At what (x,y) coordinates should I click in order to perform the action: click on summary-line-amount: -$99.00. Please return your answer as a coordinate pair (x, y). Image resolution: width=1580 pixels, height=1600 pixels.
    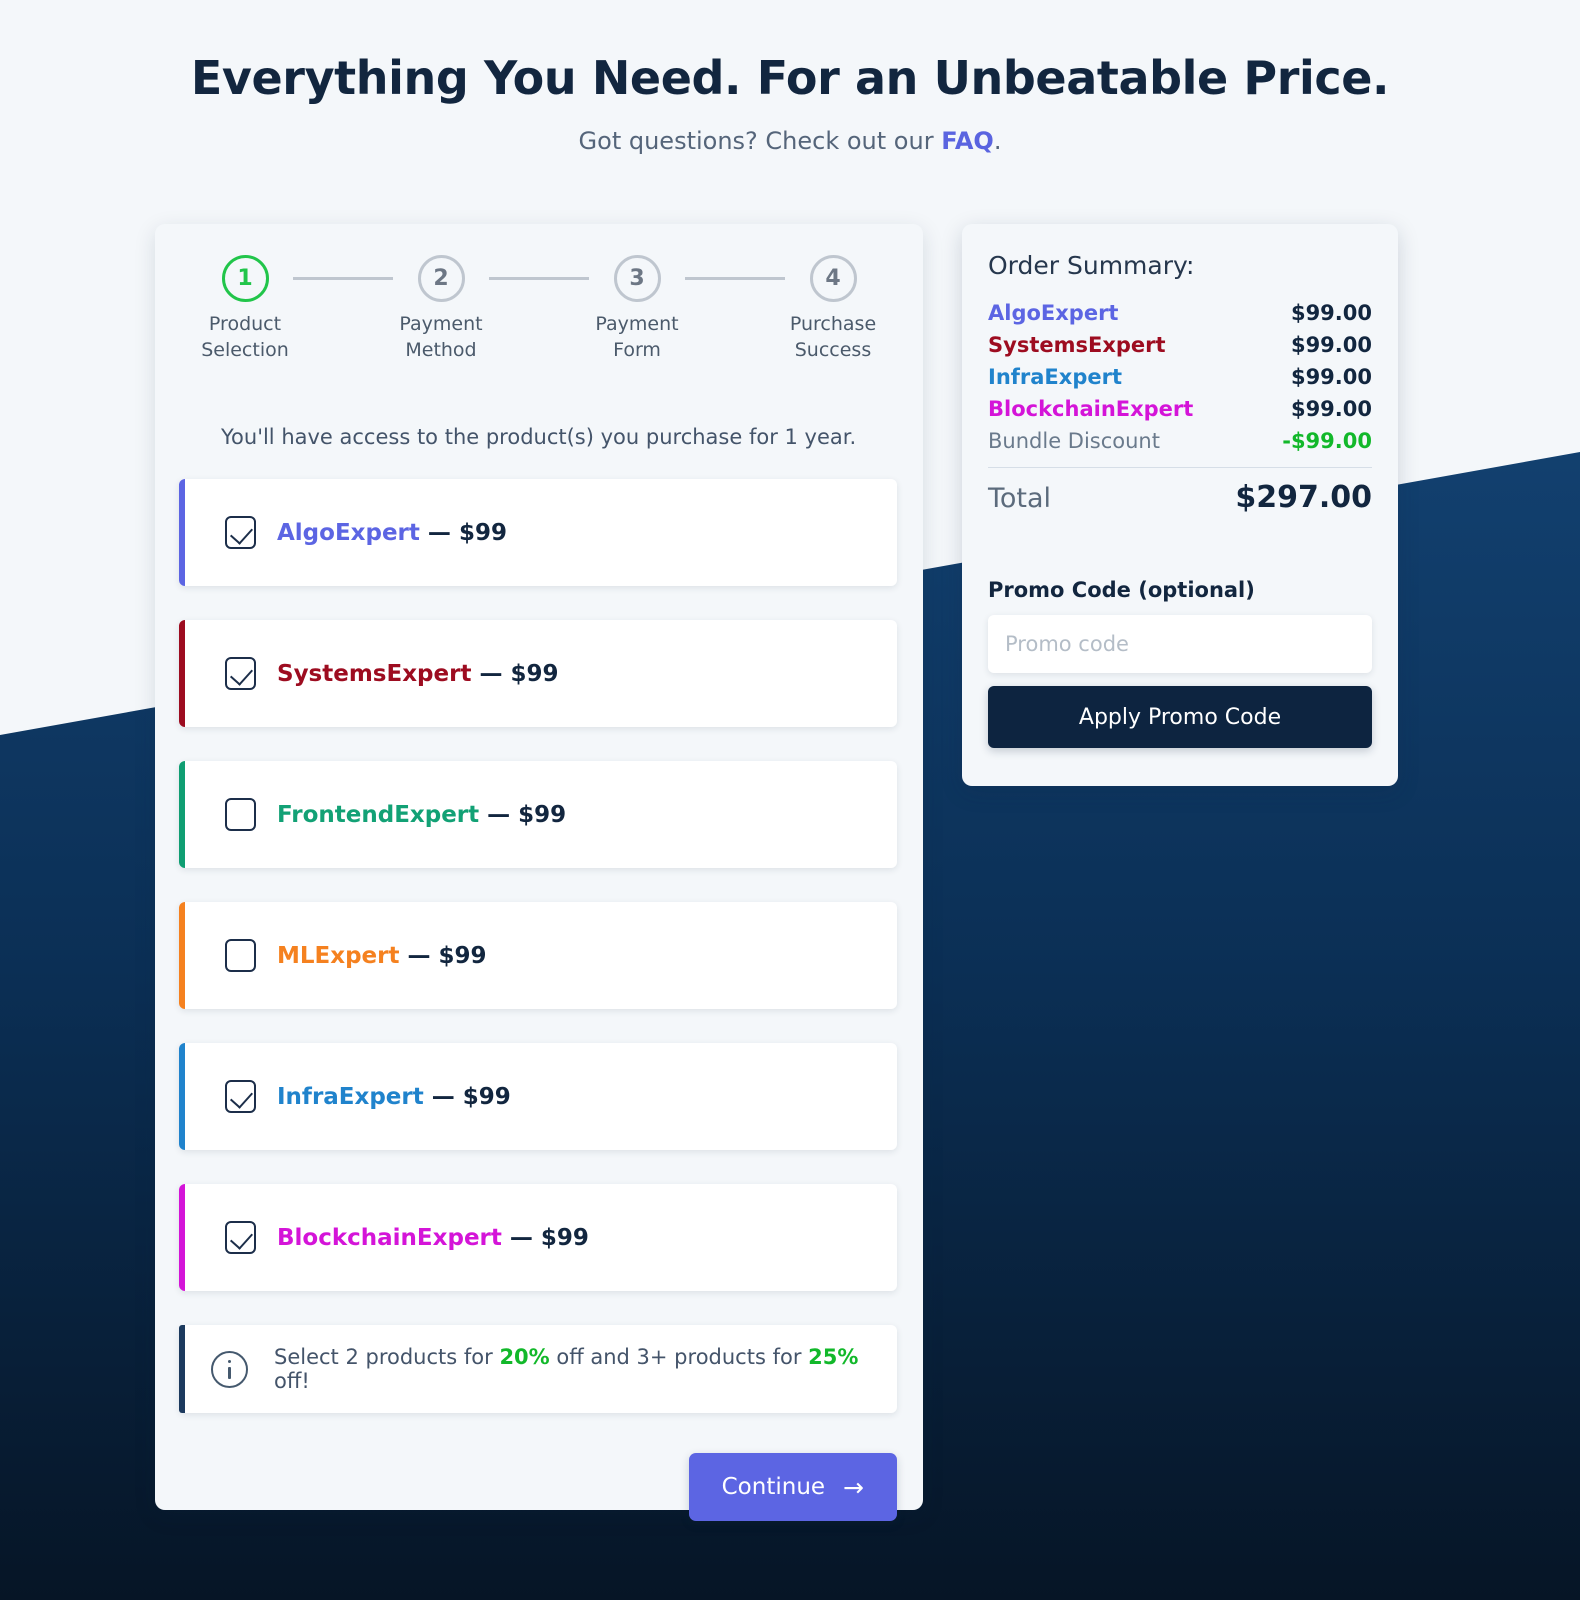
    Looking at the image, I should click on (1327, 441).